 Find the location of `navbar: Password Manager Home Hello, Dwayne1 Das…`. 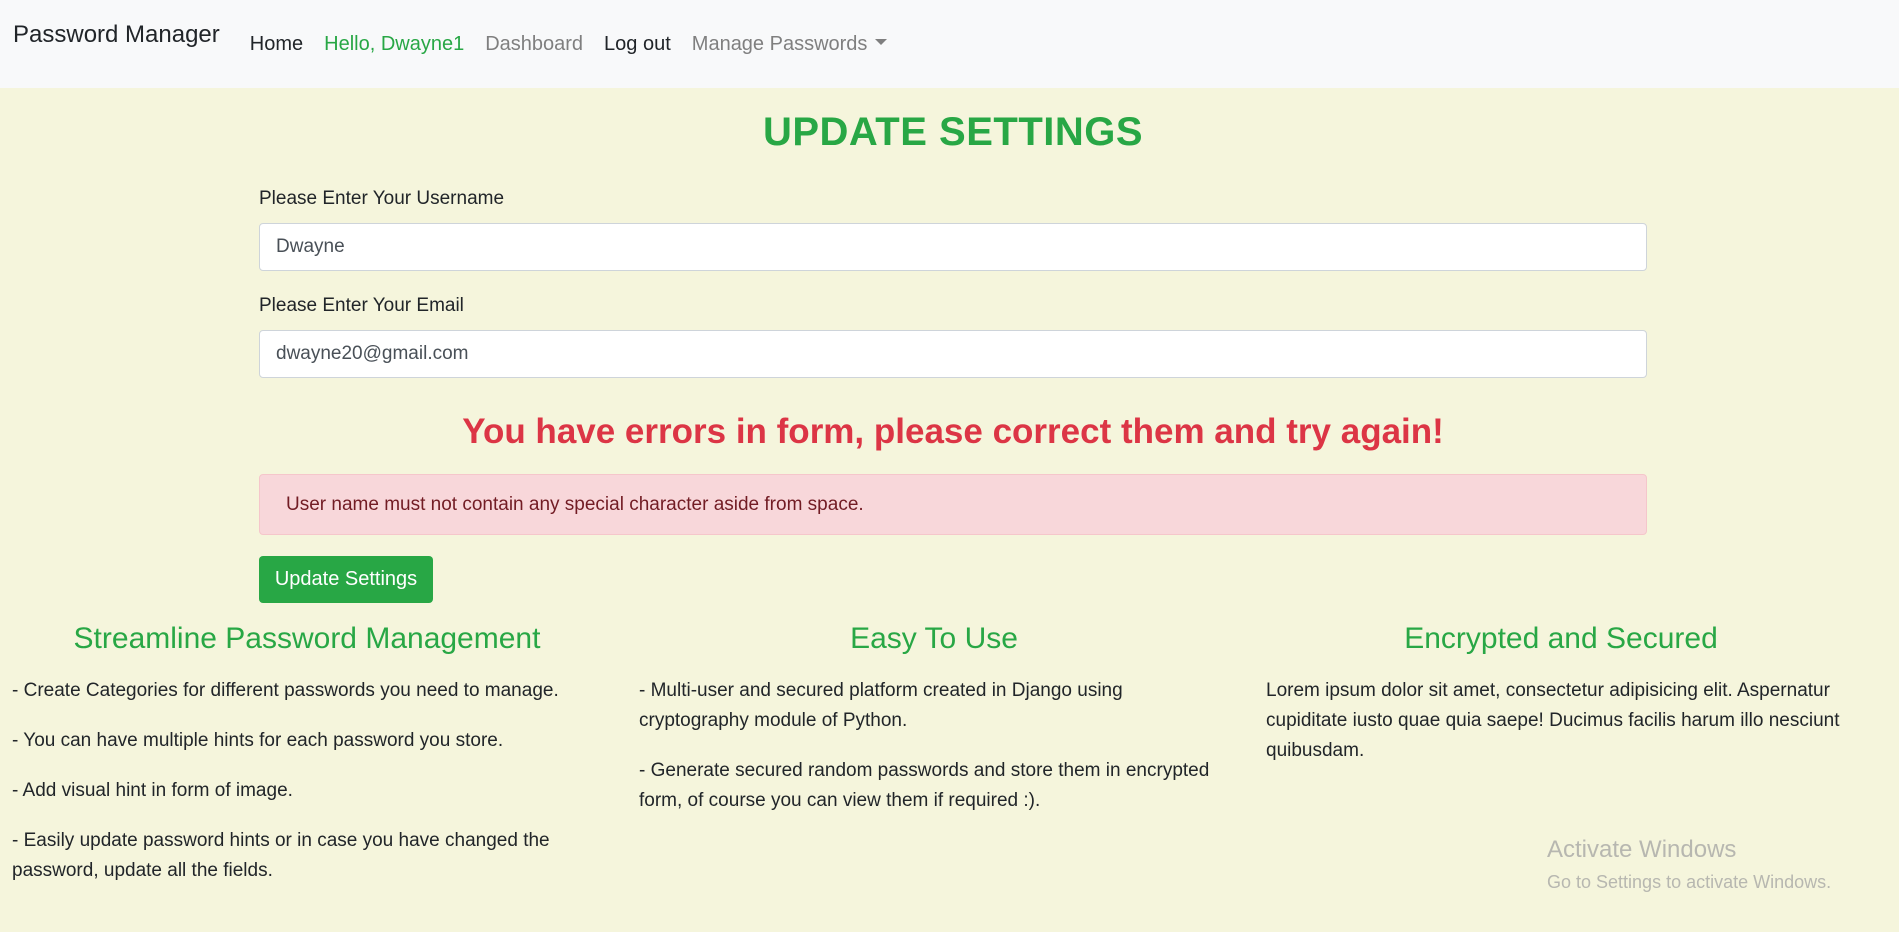

navbar: Password Manager Home Hello, Dwayne1 Das… is located at coordinates (949, 44).